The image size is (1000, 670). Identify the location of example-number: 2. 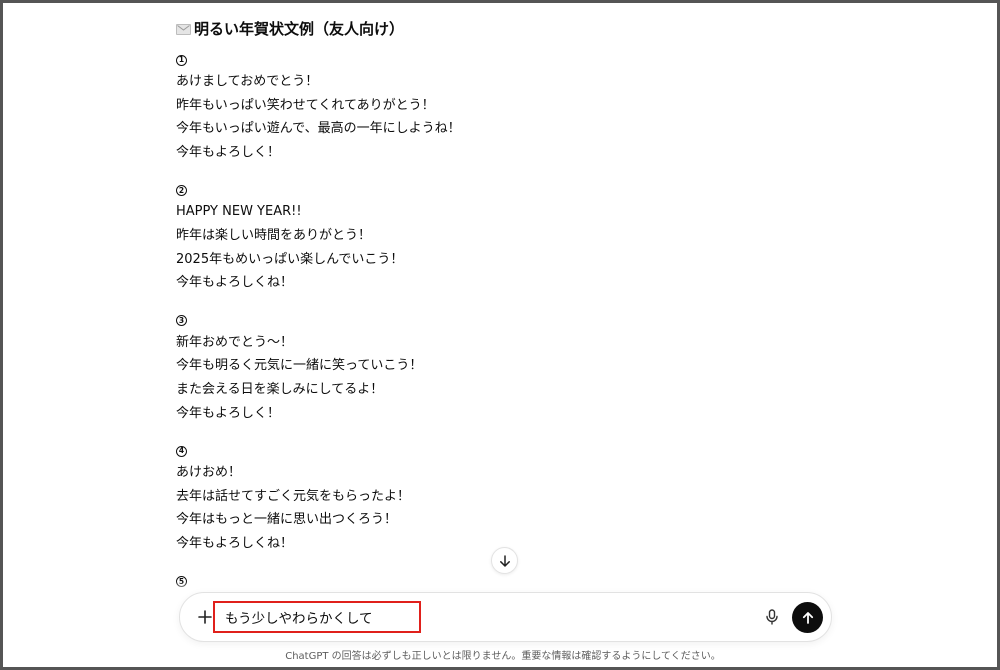
(456, 190).